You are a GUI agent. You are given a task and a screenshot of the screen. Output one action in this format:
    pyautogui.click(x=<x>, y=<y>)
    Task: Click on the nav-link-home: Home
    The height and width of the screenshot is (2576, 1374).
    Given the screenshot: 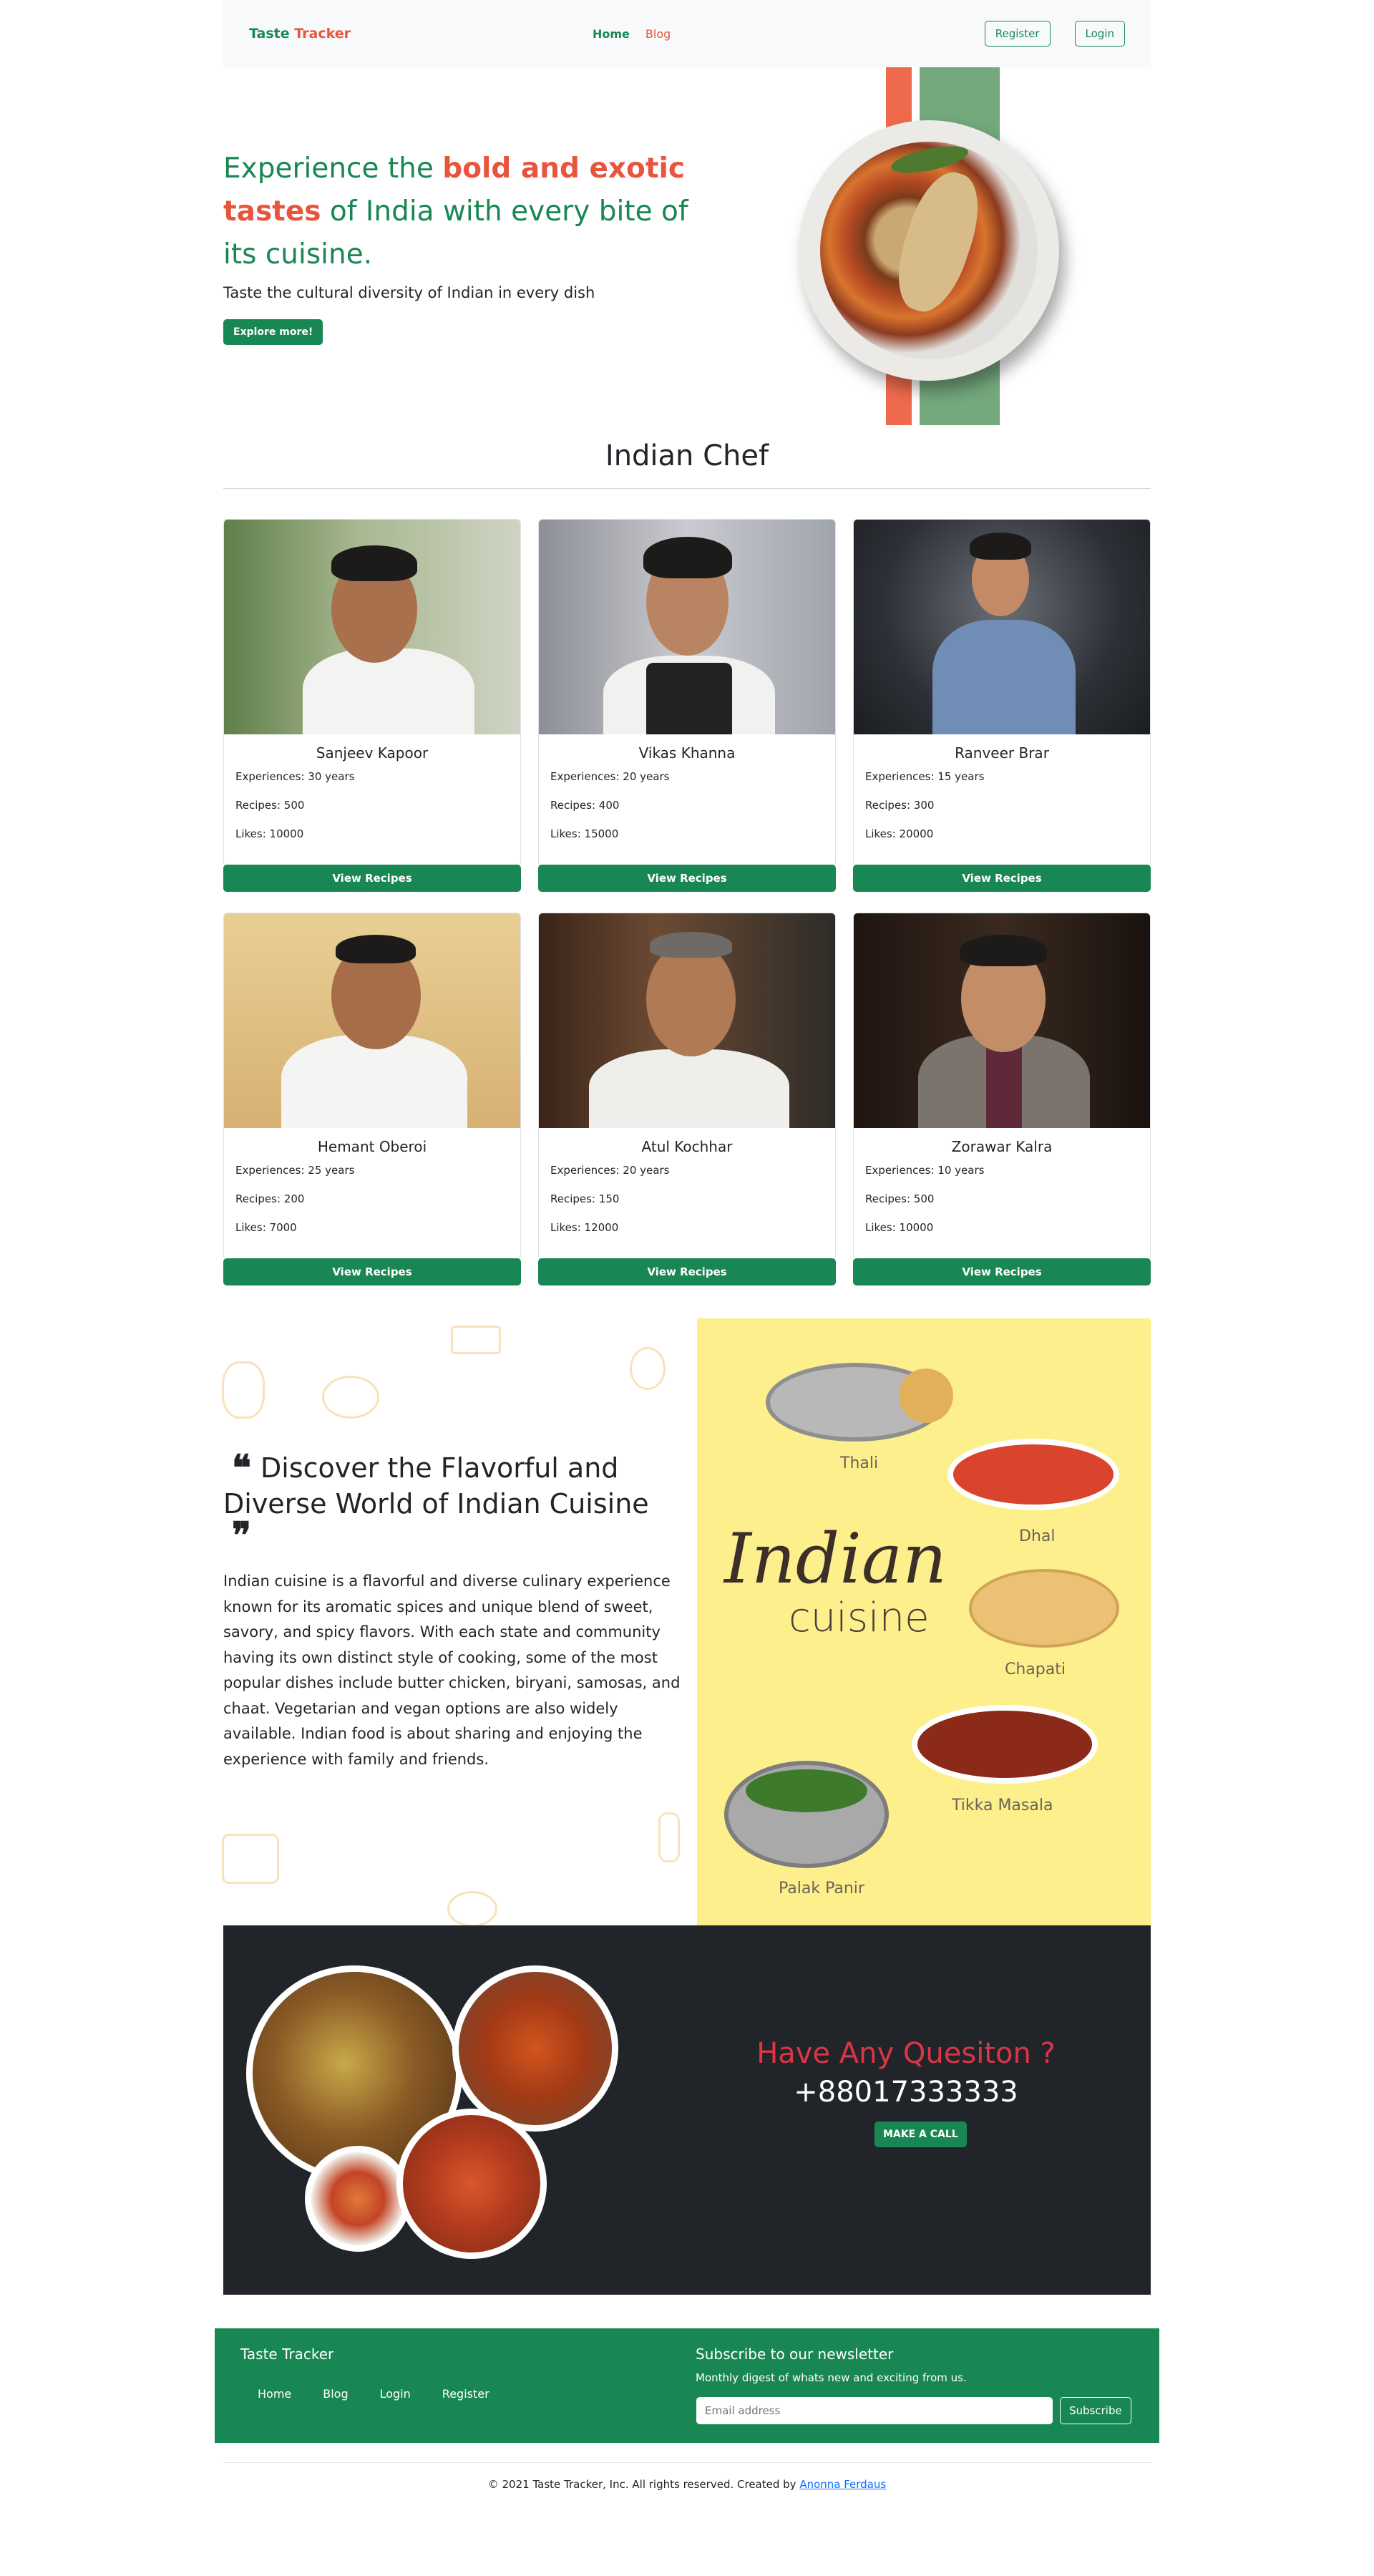 What is the action you would take?
    pyautogui.click(x=611, y=34)
    